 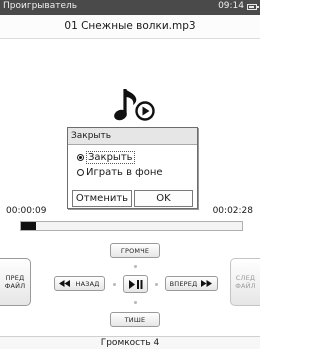 I want to click on cancel-button: Отменить, so click(x=102, y=198).